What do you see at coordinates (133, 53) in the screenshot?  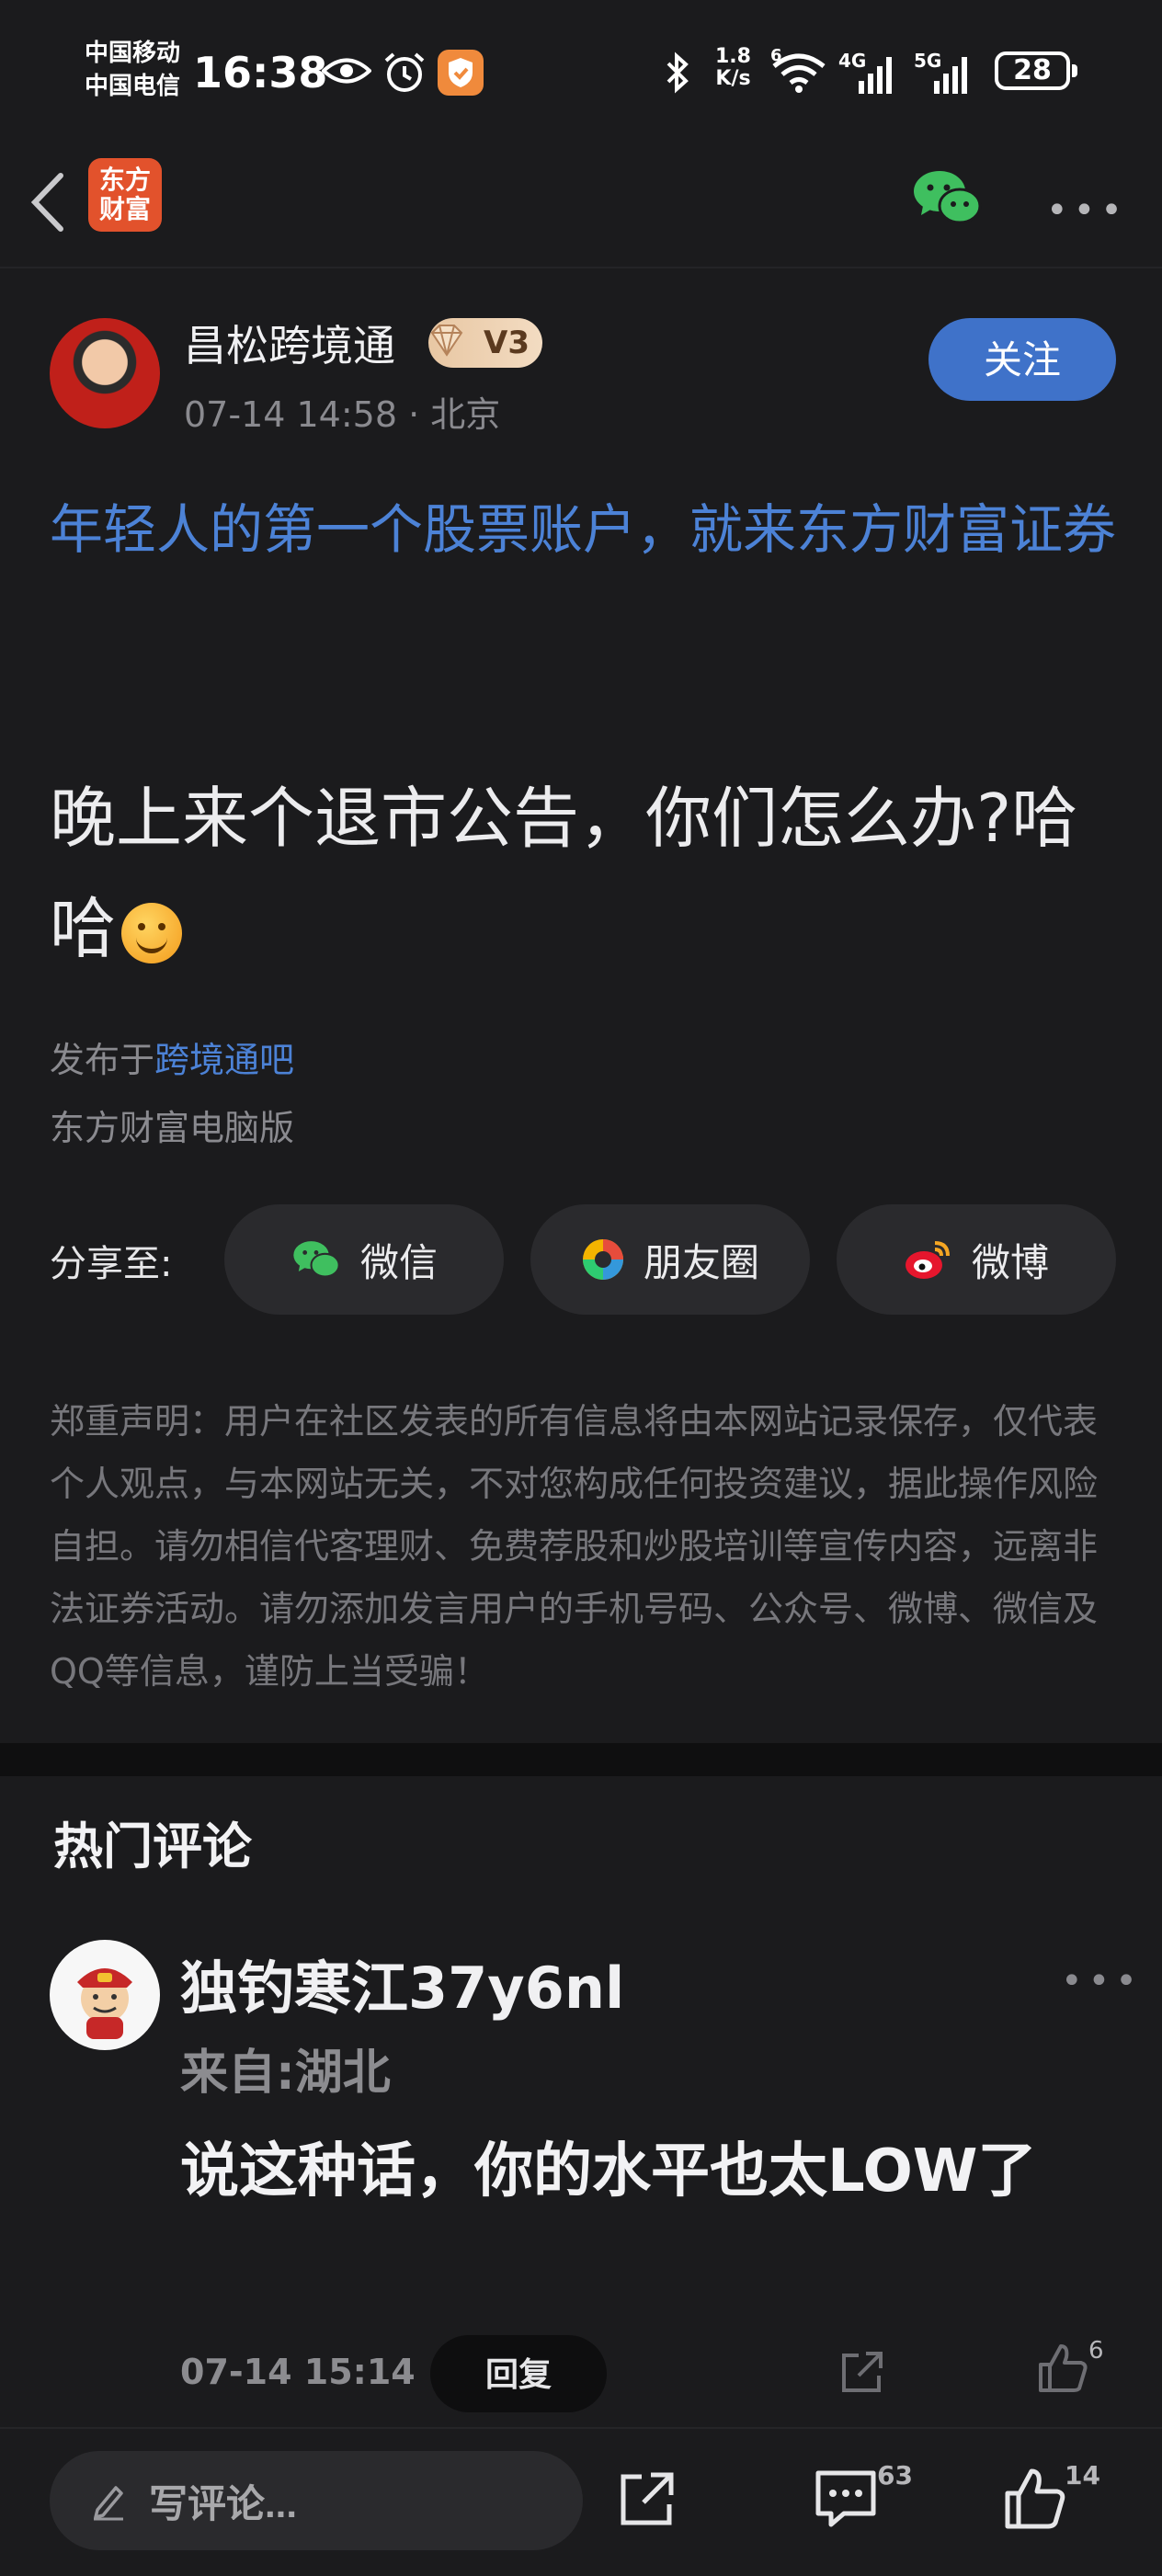 I see `carrier-1: 中国移动` at bounding box center [133, 53].